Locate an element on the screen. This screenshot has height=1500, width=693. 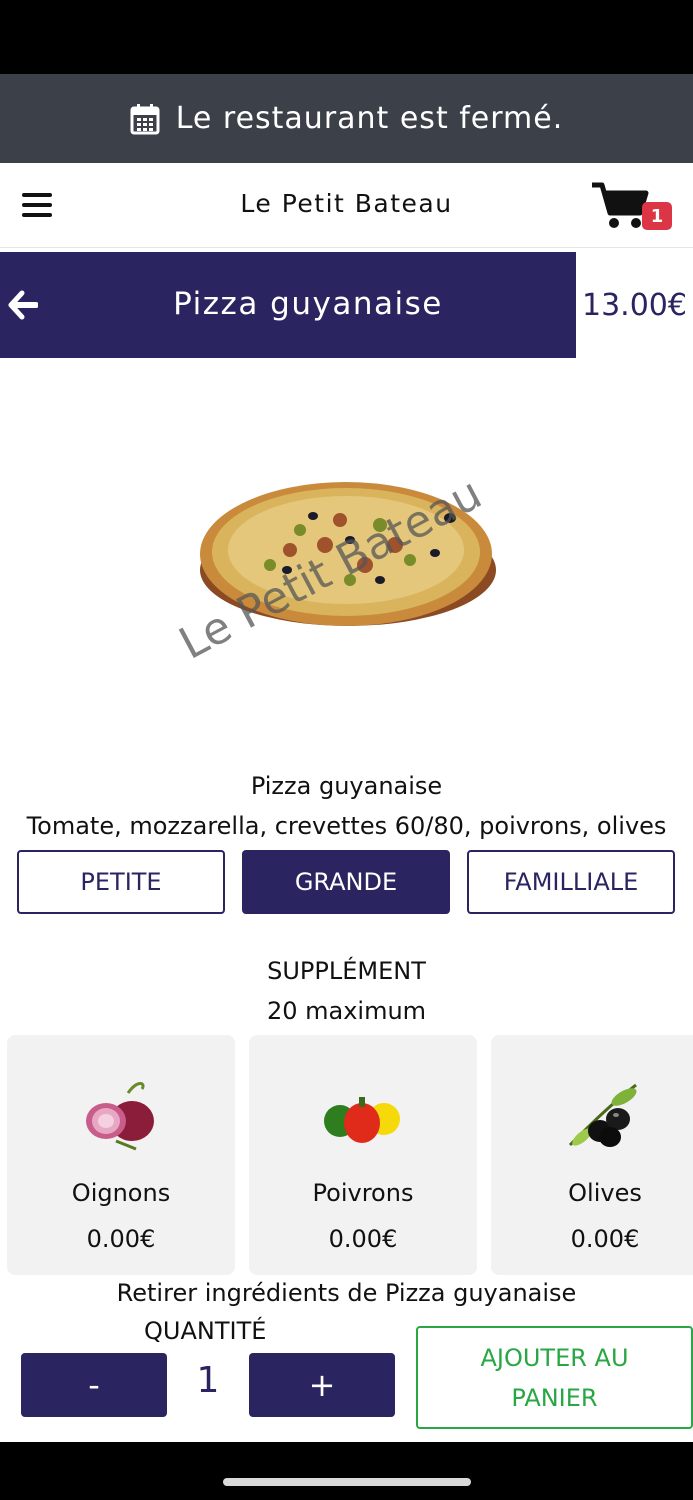
quantity-minus-button: - is located at coordinates (94, 1385).